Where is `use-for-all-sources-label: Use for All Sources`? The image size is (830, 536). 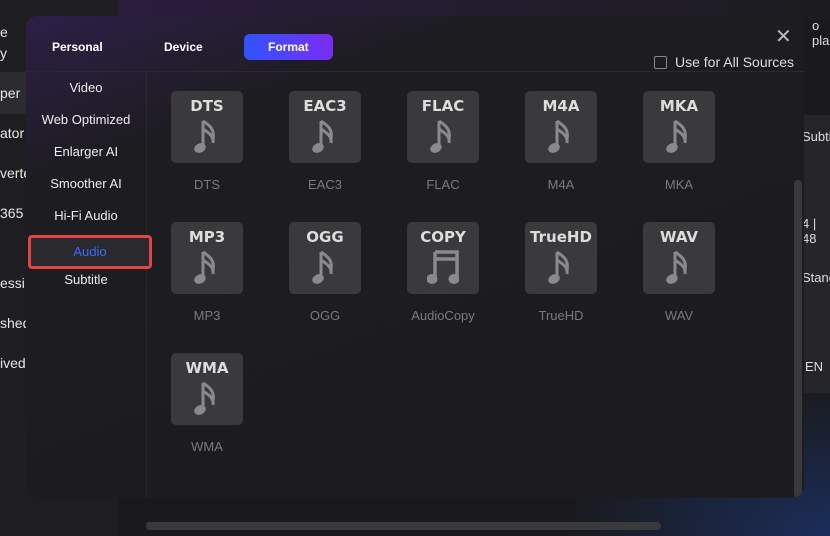
use-for-all-sources-label: Use for All Sources is located at coordinates (735, 62).